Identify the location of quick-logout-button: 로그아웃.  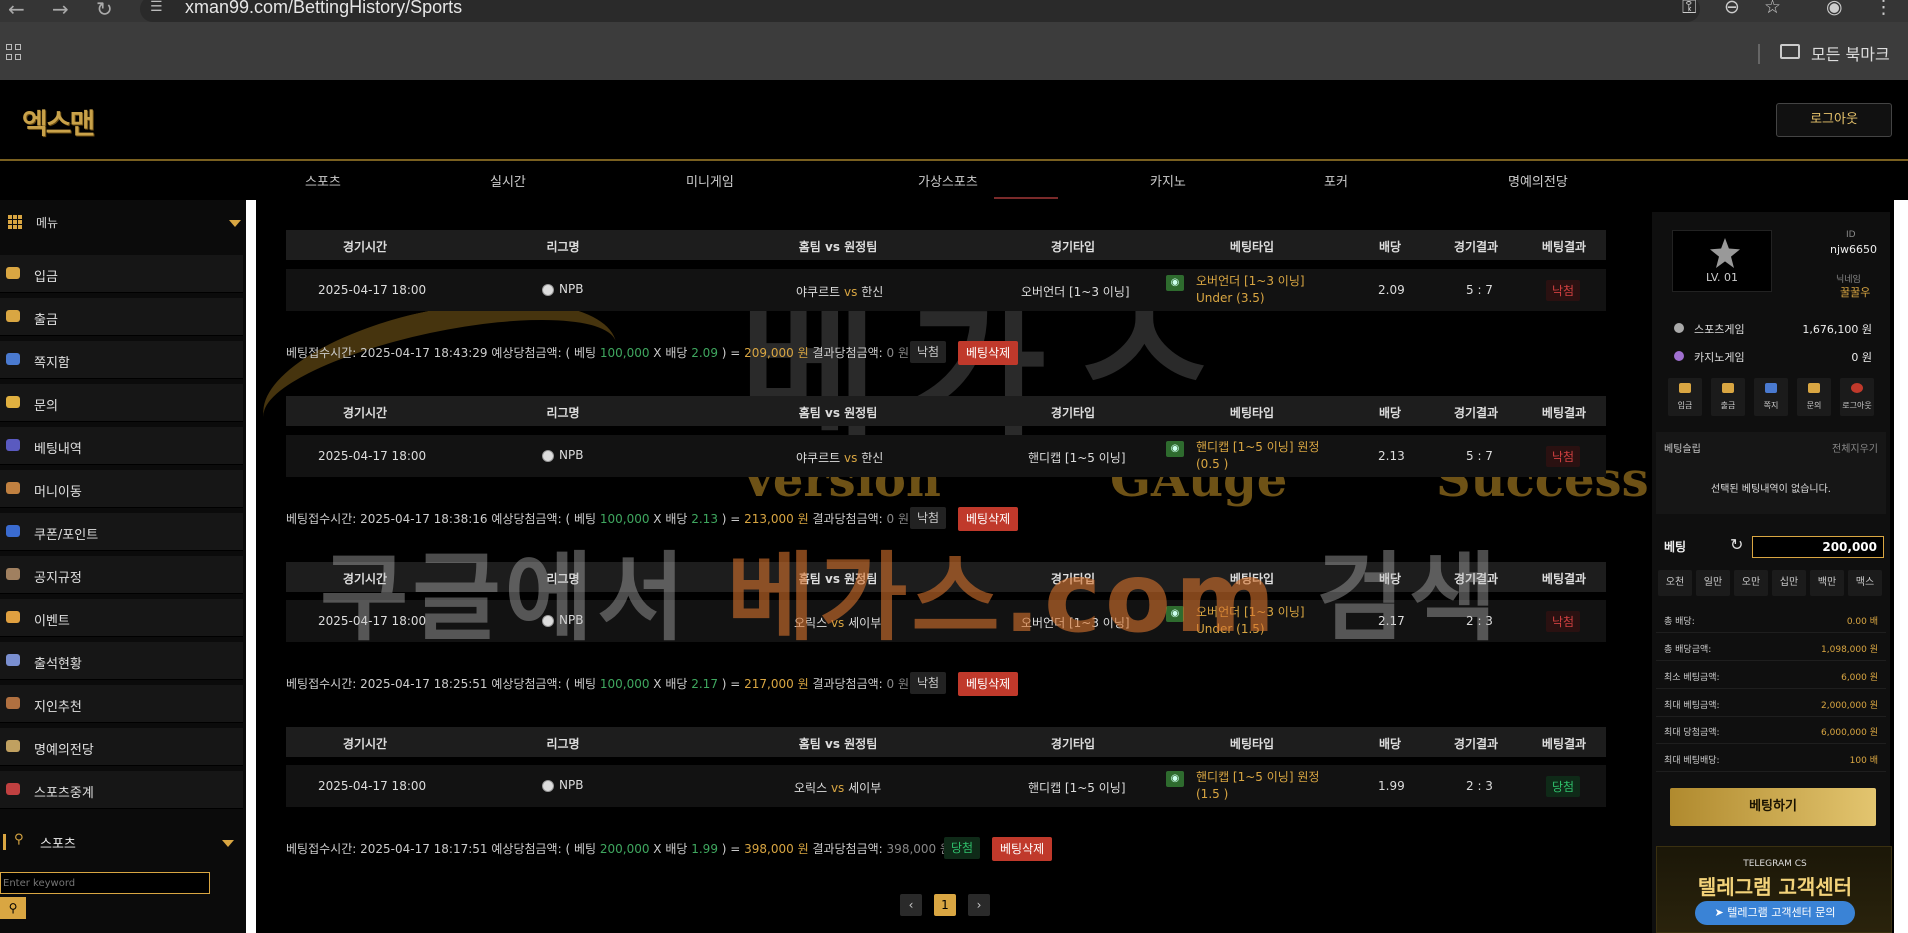
(1857, 397).